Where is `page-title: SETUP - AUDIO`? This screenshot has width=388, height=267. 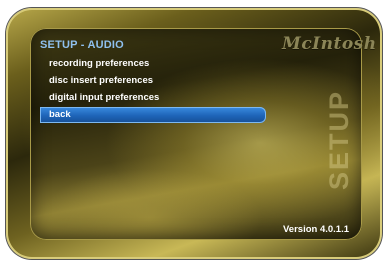
page-title: SETUP - AUDIO is located at coordinates (82, 45).